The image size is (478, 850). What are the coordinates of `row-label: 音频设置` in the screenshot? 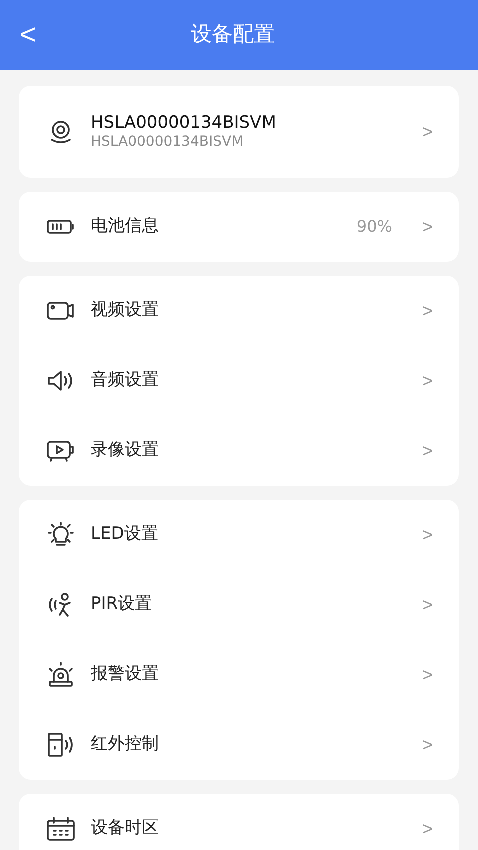 It's located at (125, 380).